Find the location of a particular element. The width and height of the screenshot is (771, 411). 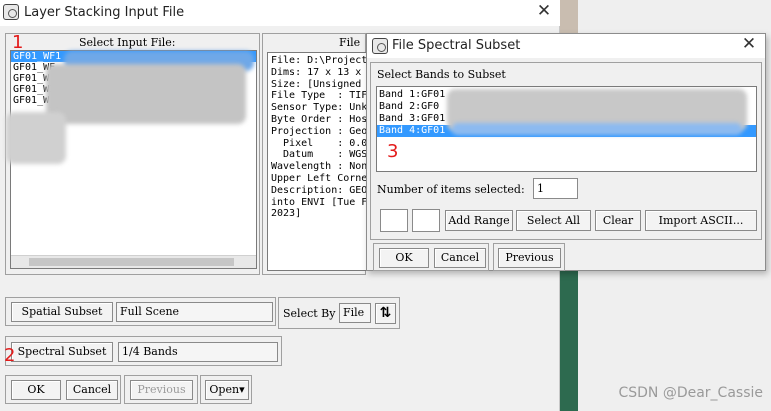

spatial-subset-group: Spatial Subset Full Scene is located at coordinates (140, 311).